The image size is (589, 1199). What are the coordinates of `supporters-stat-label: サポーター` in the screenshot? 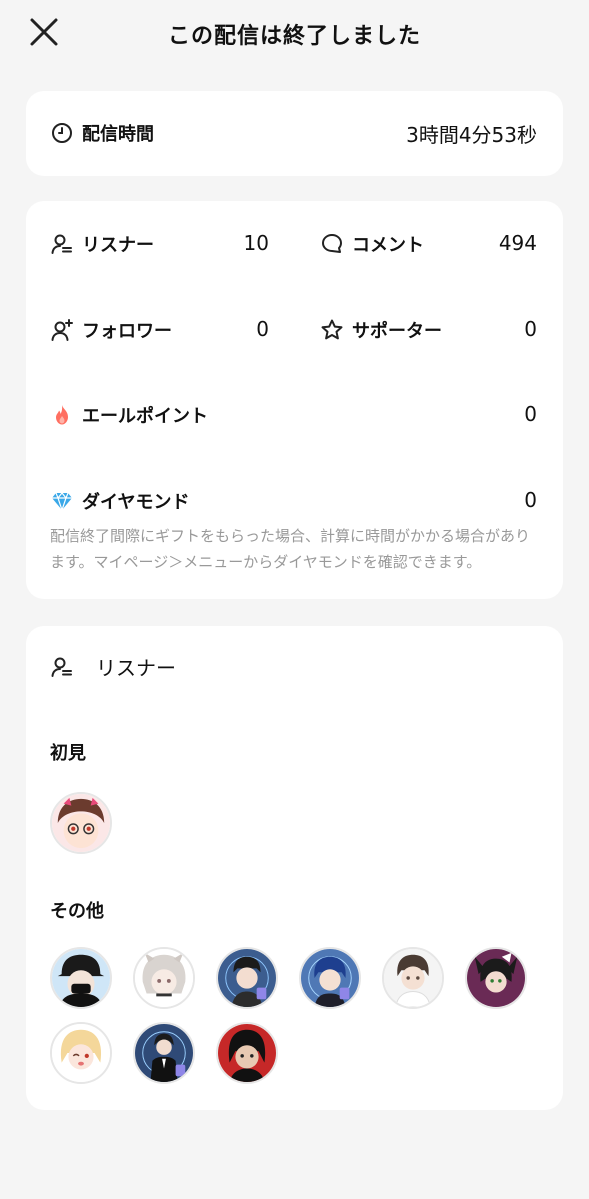 It's located at (381, 330).